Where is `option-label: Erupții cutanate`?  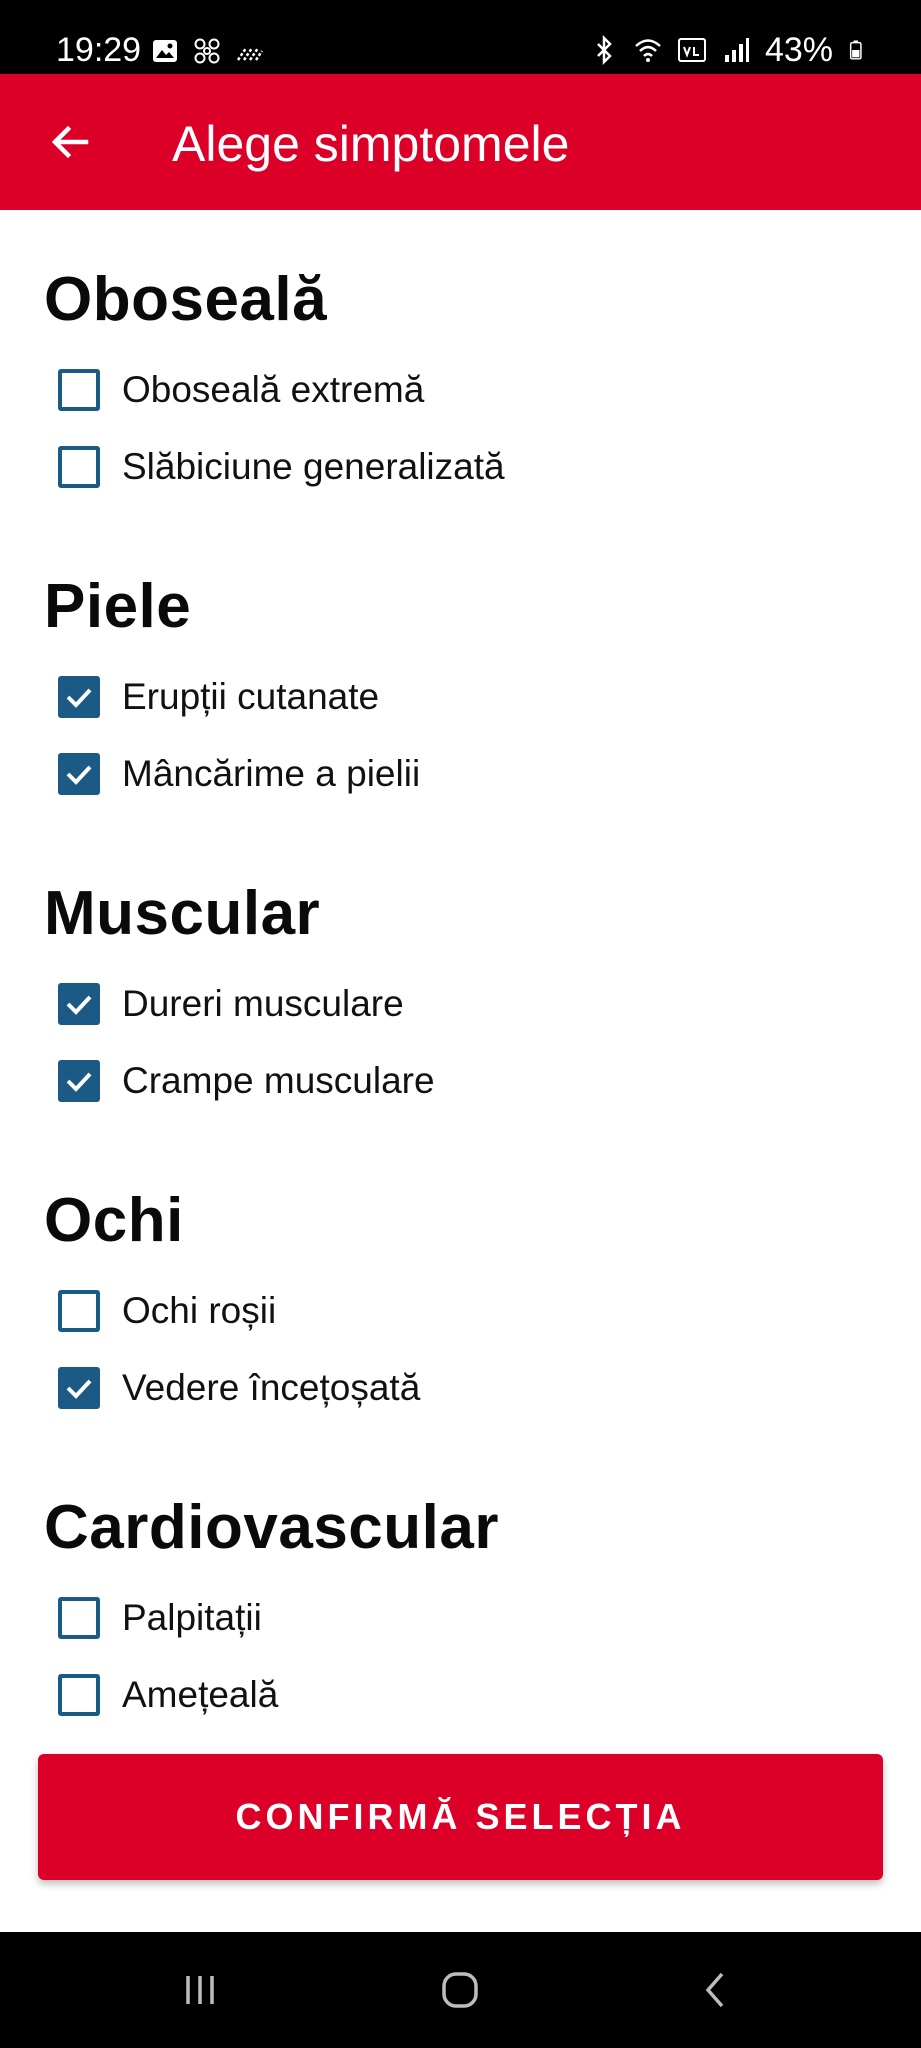 option-label: Erupții cutanate is located at coordinates (251, 696).